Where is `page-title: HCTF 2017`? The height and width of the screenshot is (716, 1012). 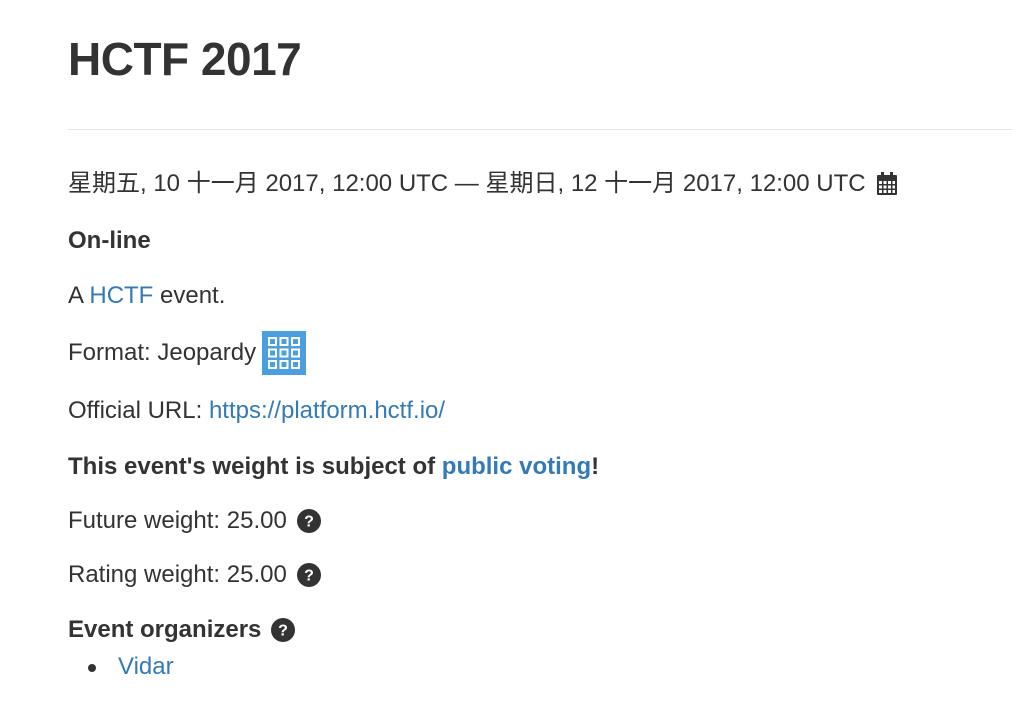
page-title: HCTF 2017 is located at coordinates (185, 59).